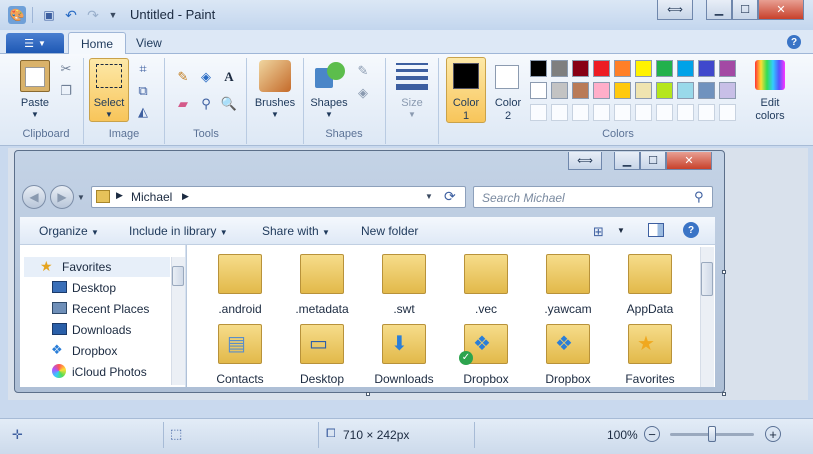  What do you see at coordinates (653, 161) in the screenshot?
I see `explorer-maximize-button: ☐` at bounding box center [653, 161].